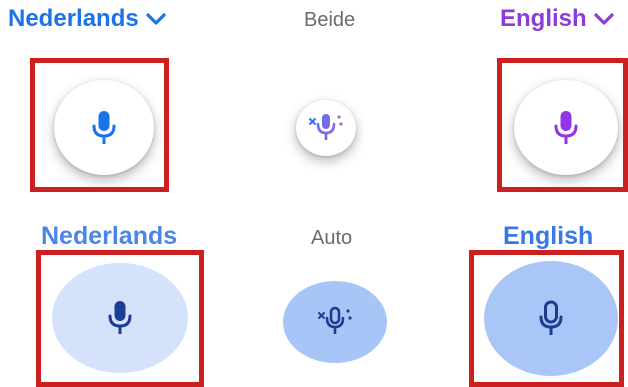 This screenshot has height=387, width=628. Describe the element at coordinates (548, 236) in the screenshot. I see `english-label: English` at that location.